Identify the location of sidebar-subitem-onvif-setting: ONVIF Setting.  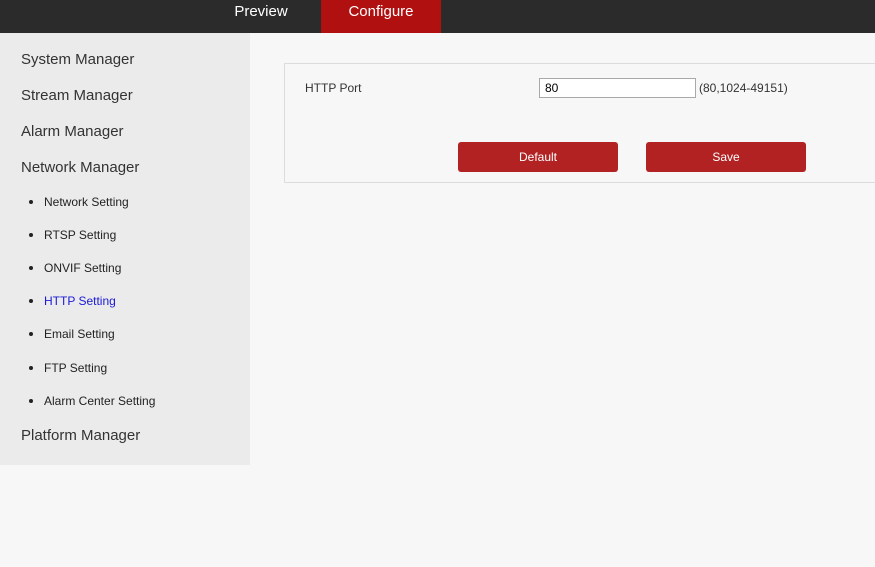
(75, 268).